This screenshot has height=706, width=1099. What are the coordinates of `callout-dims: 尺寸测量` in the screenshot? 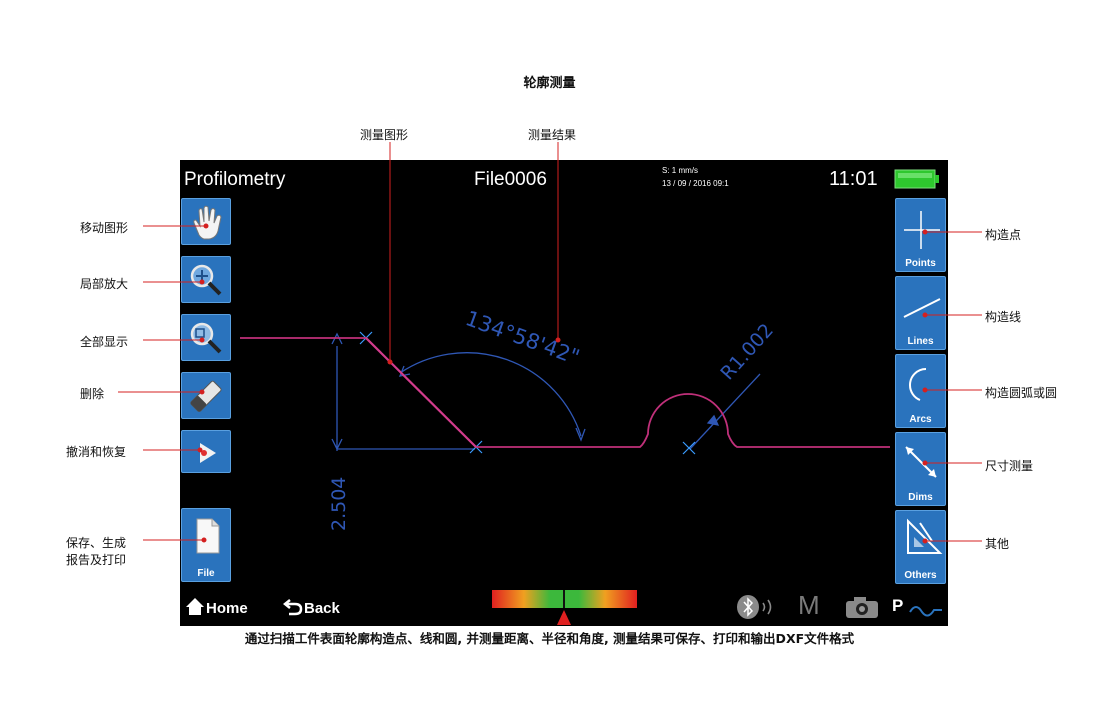 It's located at (1009, 466).